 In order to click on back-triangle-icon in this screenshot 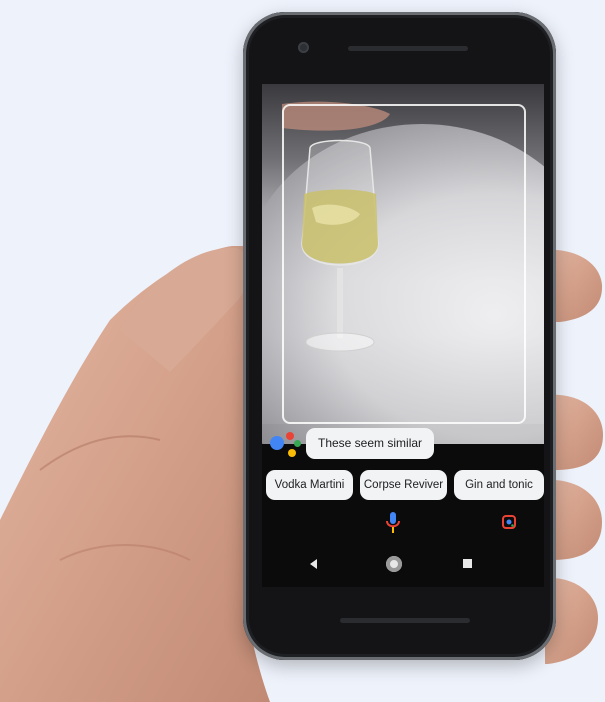, I will do `click(313, 564)`.